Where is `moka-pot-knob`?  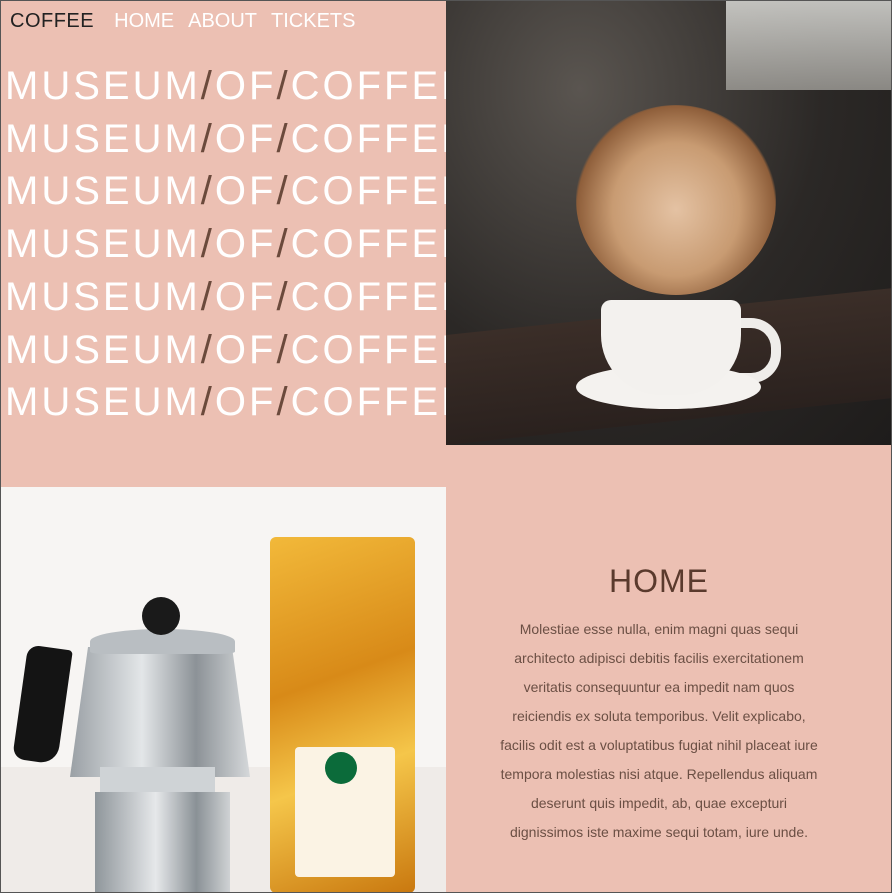 moka-pot-knob is located at coordinates (161, 616).